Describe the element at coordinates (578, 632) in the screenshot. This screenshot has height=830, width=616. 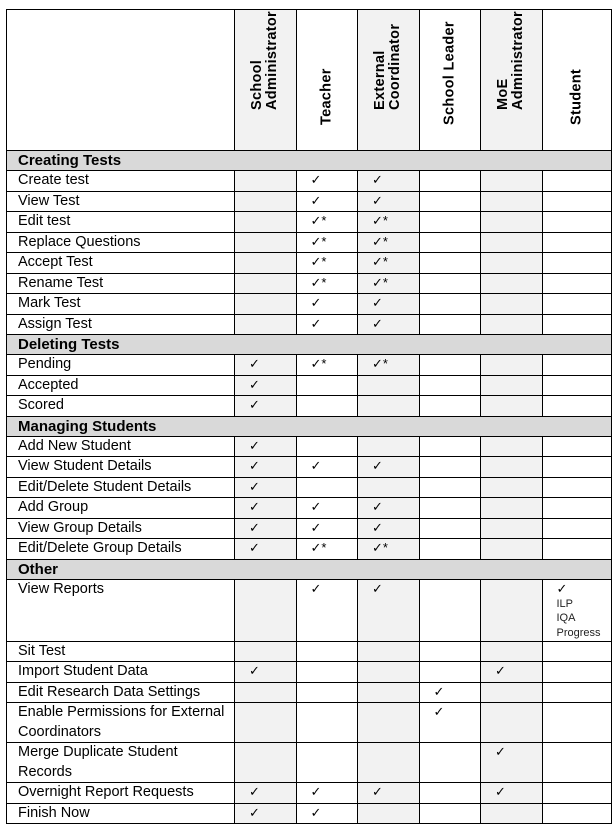
I see `report-type-note: Progress` at that location.